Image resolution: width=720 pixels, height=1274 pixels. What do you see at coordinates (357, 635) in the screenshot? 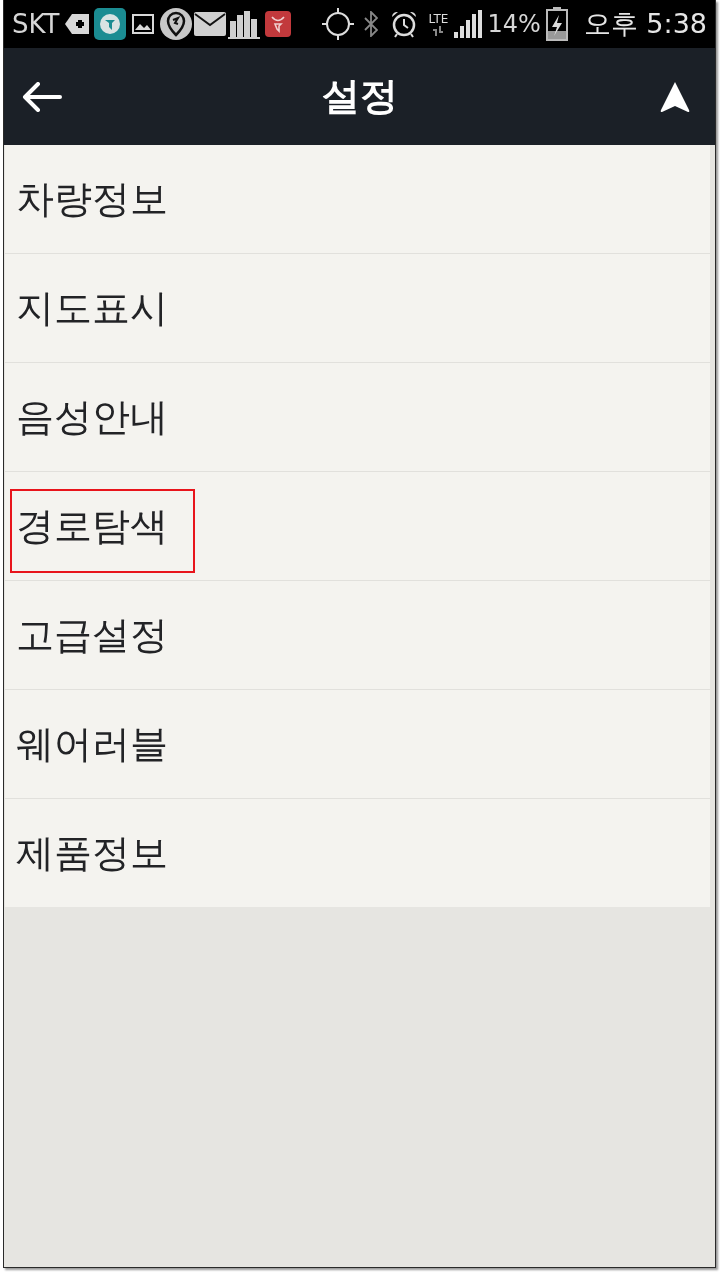
I see `menu-item: 고급설정` at bounding box center [357, 635].